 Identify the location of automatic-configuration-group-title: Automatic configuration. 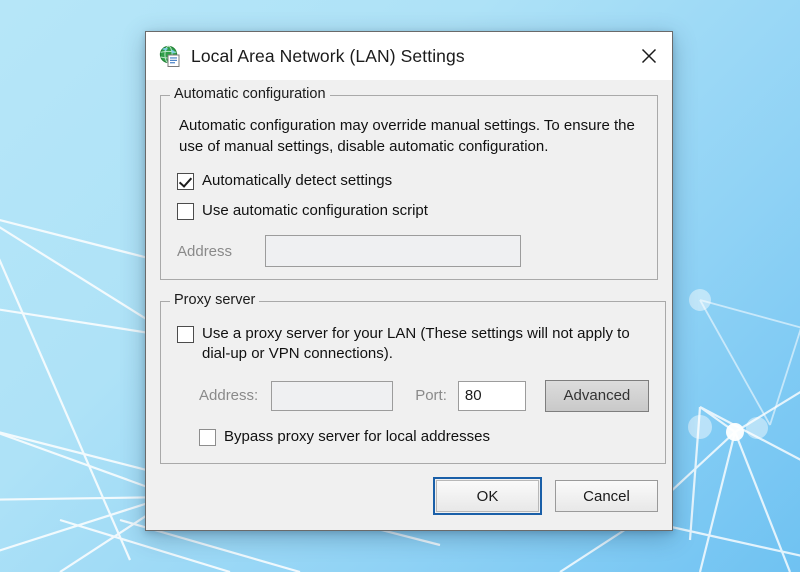
(250, 94).